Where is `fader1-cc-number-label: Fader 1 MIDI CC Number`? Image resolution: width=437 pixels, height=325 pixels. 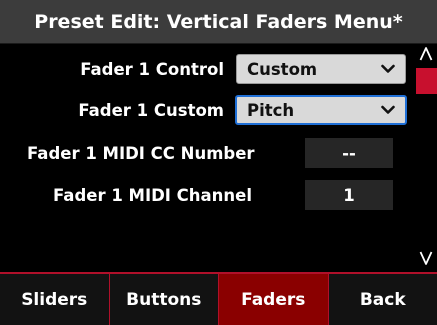
fader1-cc-number-label: Fader 1 MIDI CC Number is located at coordinates (141, 153).